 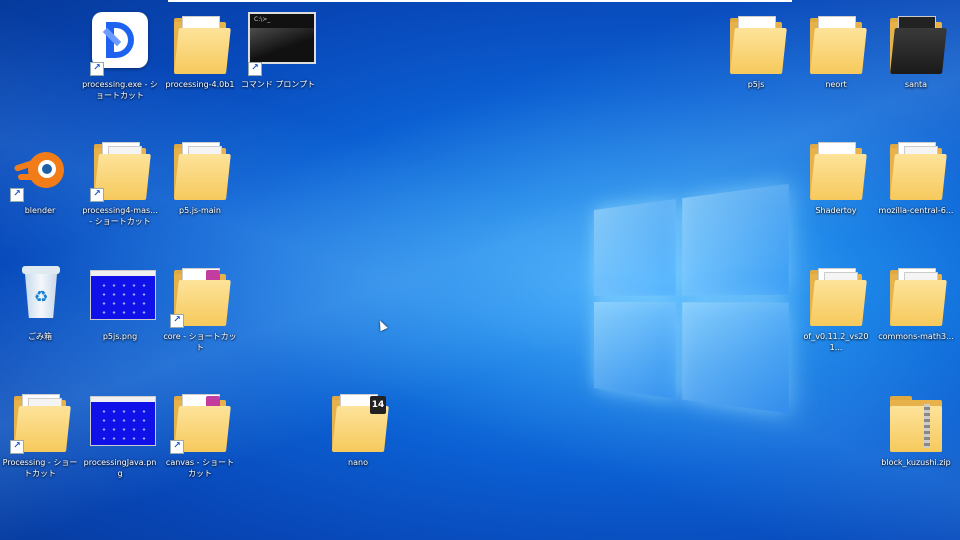 I want to click on desktop-icon-block-kuzushi-zip: block_kuzushi.zip, so click(x=916, y=426).